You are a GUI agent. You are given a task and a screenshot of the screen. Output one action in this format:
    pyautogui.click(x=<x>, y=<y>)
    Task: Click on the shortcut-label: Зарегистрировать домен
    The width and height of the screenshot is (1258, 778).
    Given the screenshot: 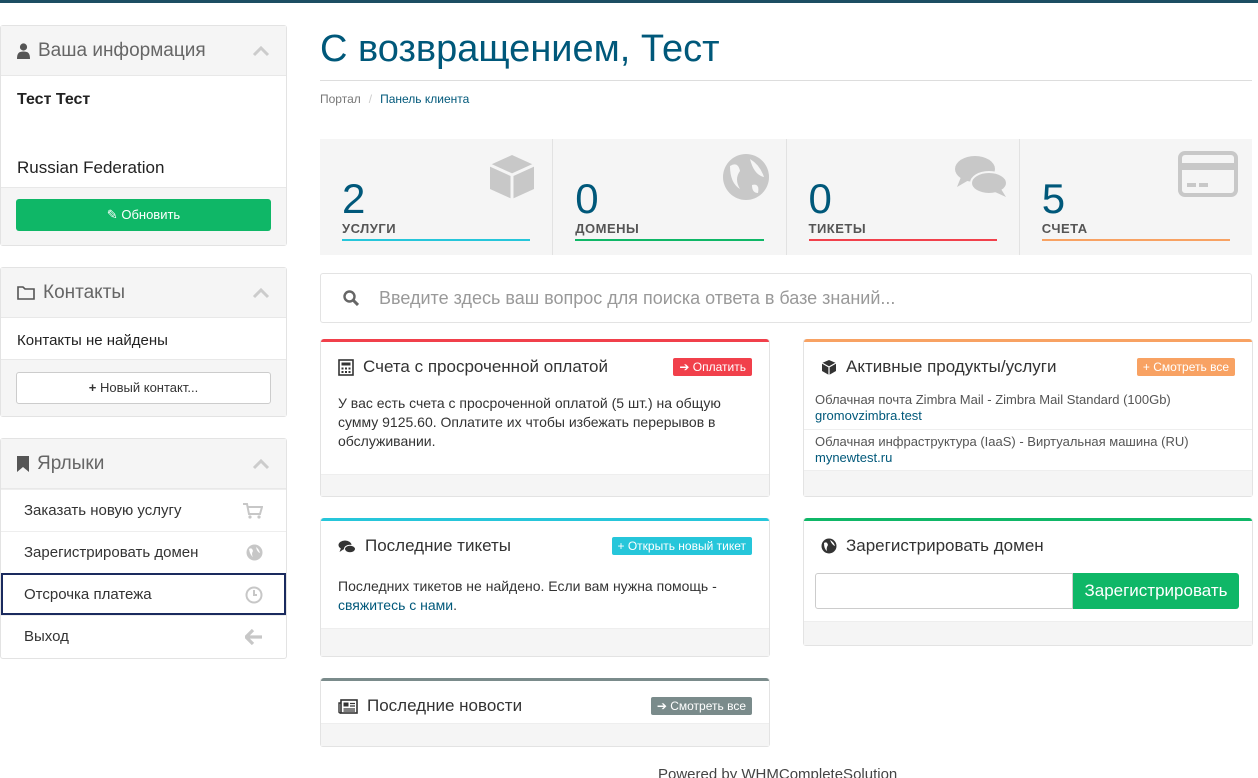 What is the action you would take?
    pyautogui.click(x=111, y=552)
    